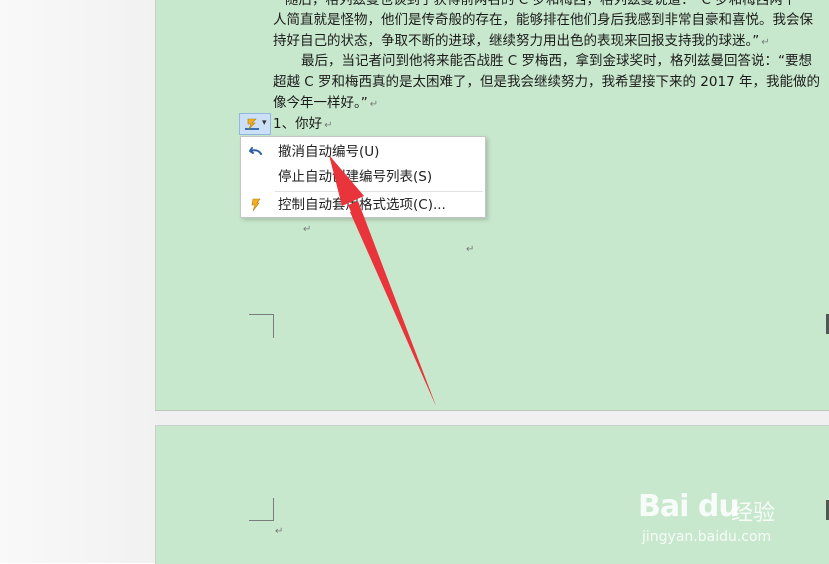 This screenshot has height=564, width=829. I want to click on baidu-watermark: Bai du 经验 jingyan.baidu.com, so click(731, 515).